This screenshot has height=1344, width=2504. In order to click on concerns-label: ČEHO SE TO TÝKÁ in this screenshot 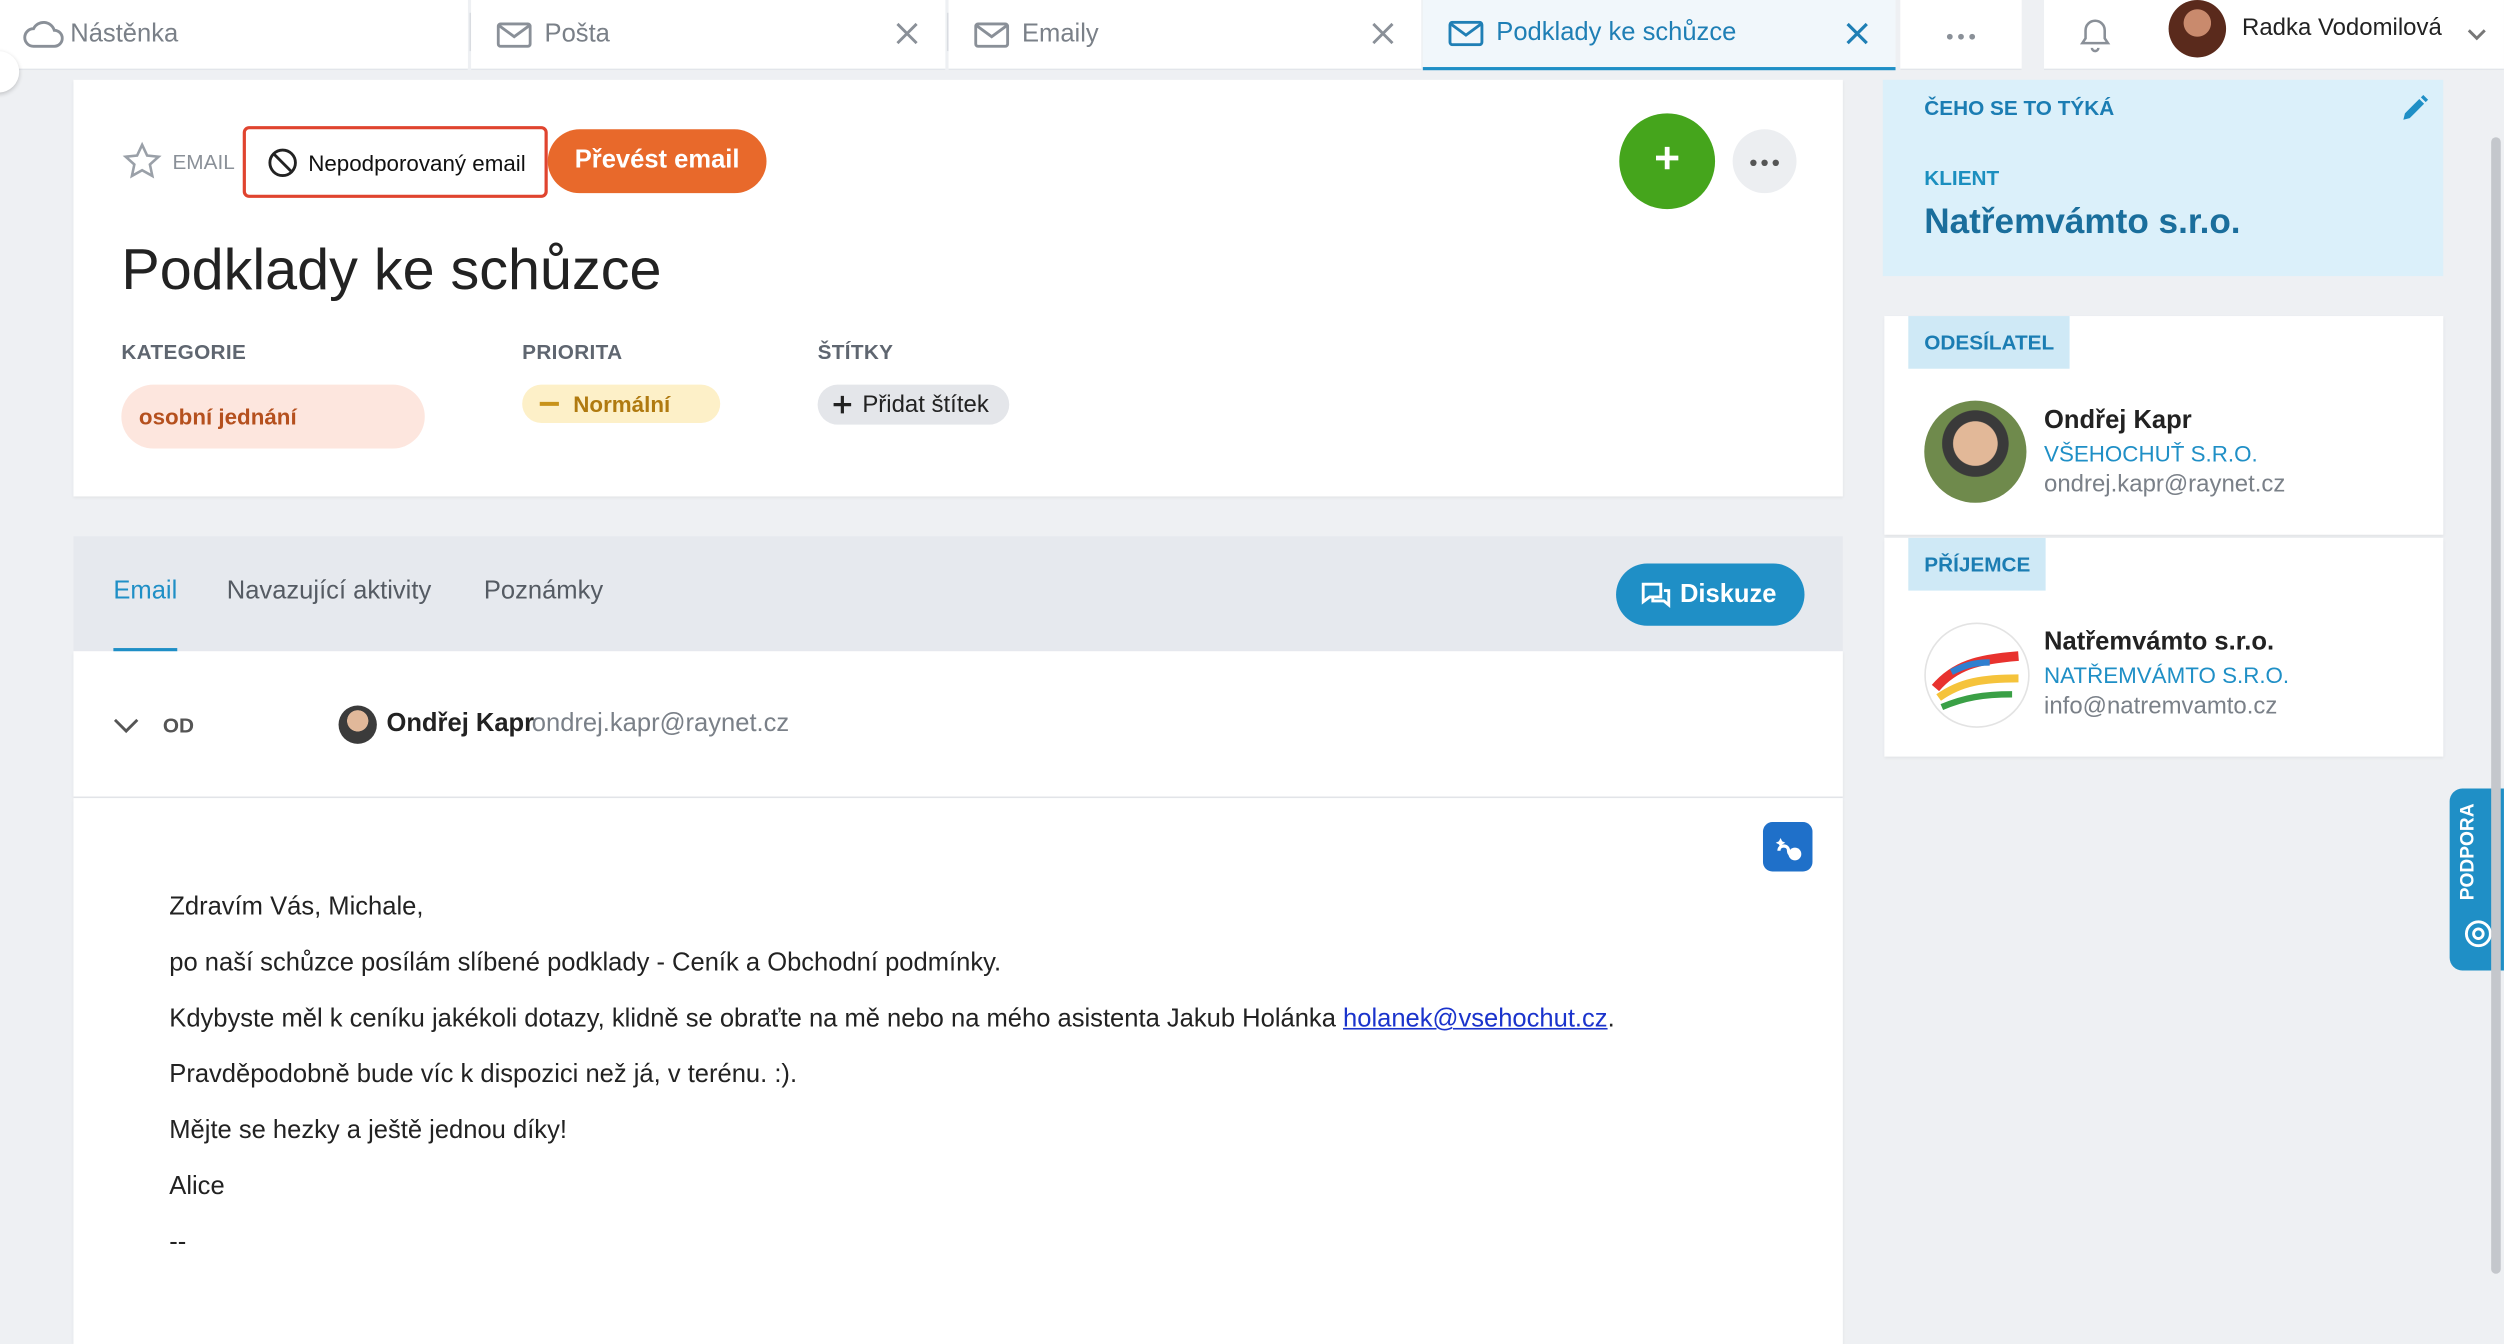, I will do `click(2019, 107)`.